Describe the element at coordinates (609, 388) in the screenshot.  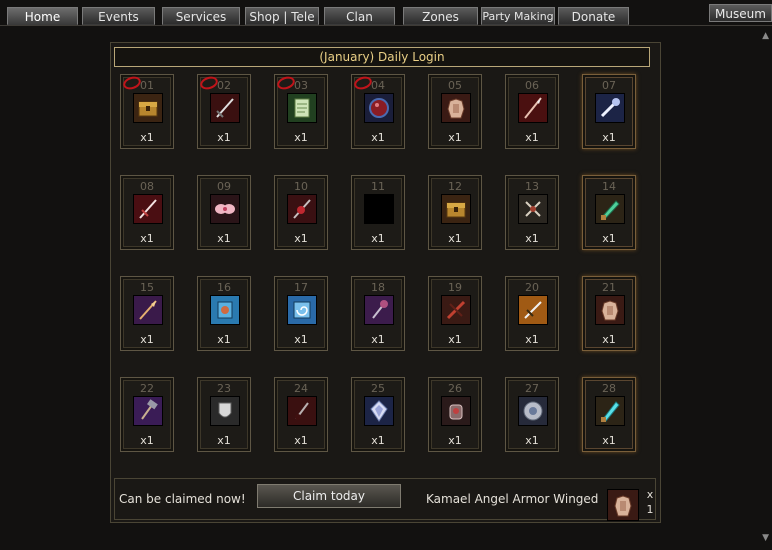
I see `day-number: 28` at that location.